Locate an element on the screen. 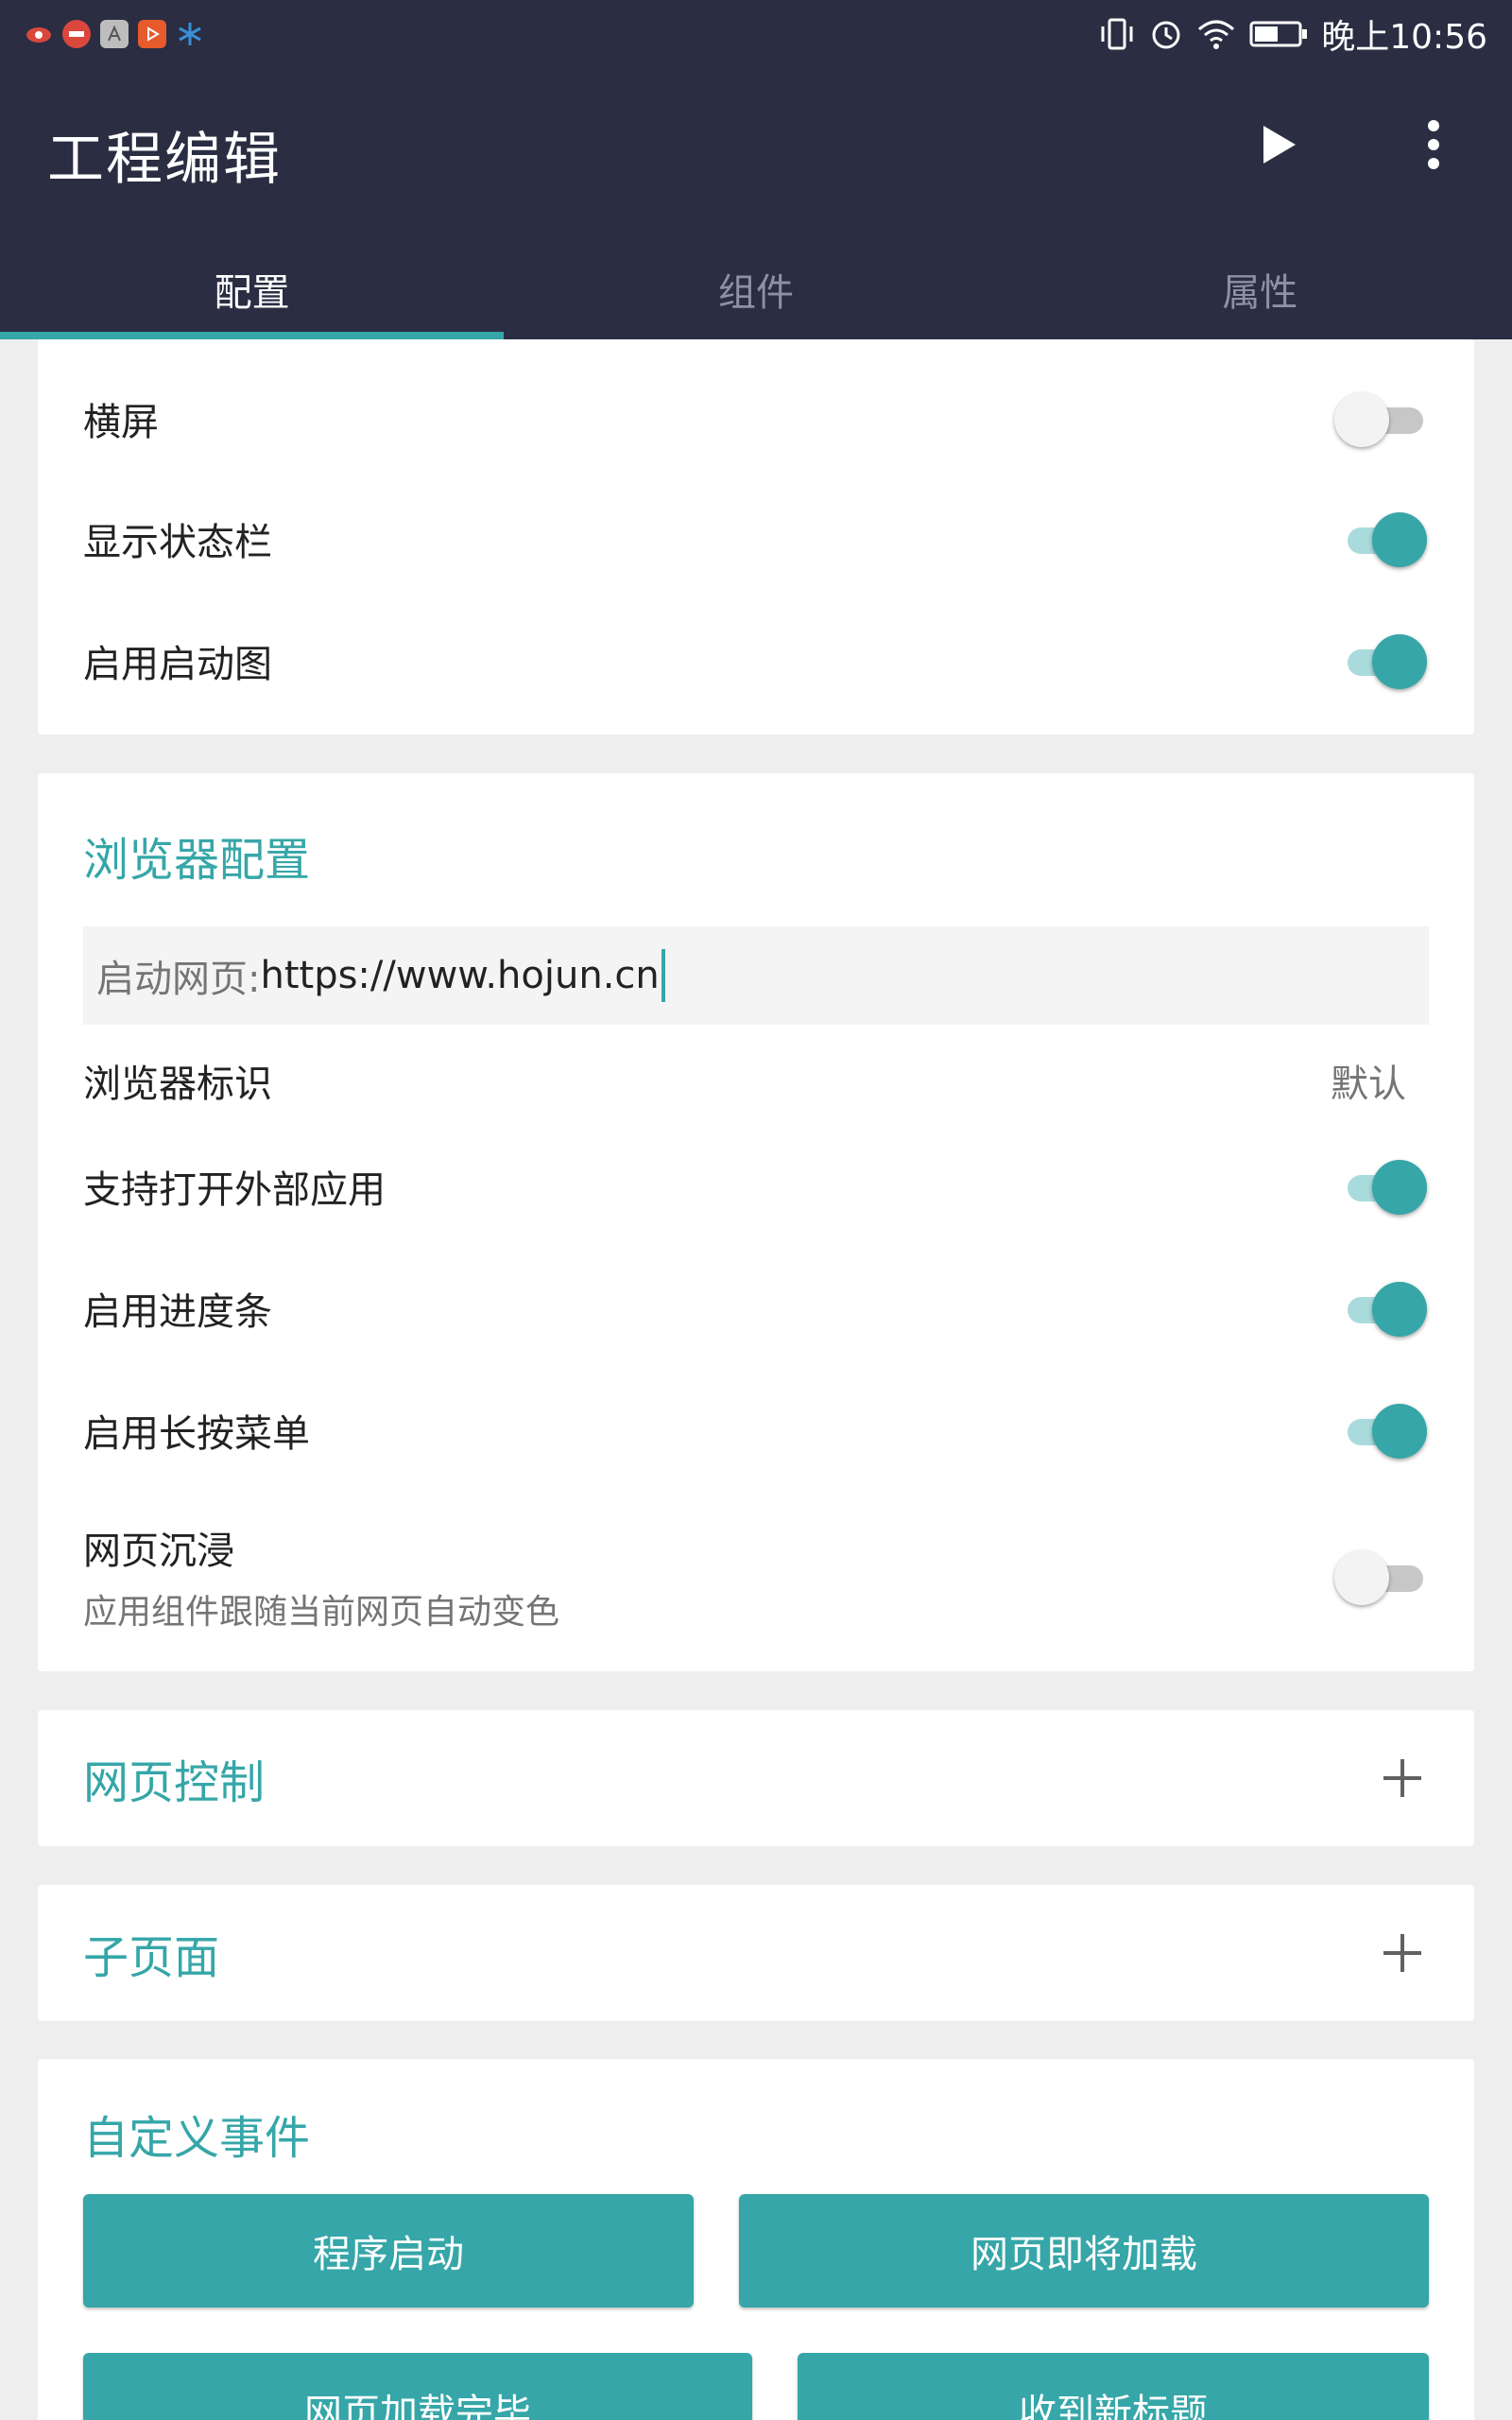 The image size is (1512, 2420). show-statusbar-row: 显示状态栏 is located at coordinates (756, 539).